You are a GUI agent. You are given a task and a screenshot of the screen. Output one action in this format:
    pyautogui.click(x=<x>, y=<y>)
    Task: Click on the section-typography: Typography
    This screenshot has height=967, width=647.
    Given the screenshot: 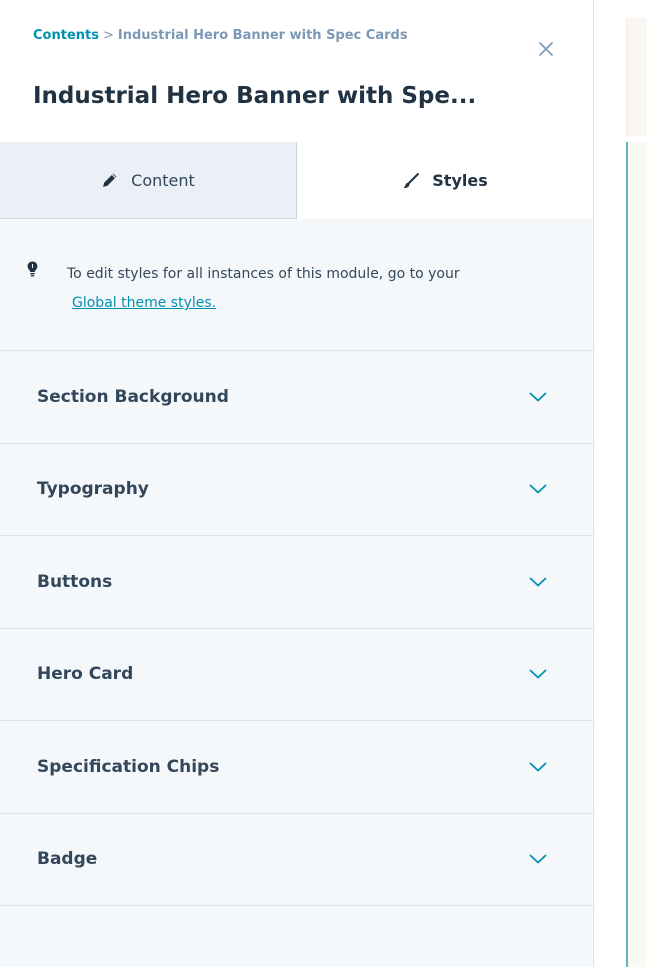 What is the action you would take?
    pyautogui.click(x=296, y=490)
    